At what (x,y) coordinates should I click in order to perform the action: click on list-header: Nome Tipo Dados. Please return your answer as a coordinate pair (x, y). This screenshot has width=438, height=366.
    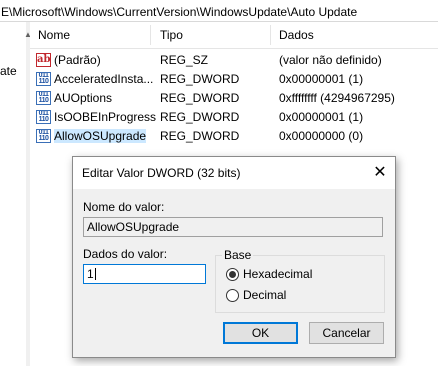
    Looking at the image, I should click on (234, 35).